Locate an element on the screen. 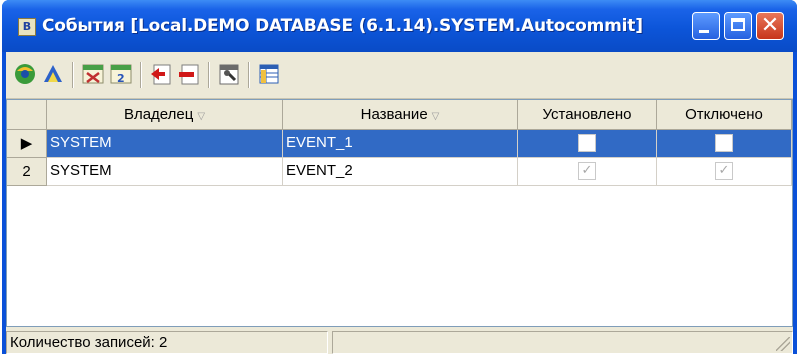  refresh-icon is located at coordinates (25, 74).